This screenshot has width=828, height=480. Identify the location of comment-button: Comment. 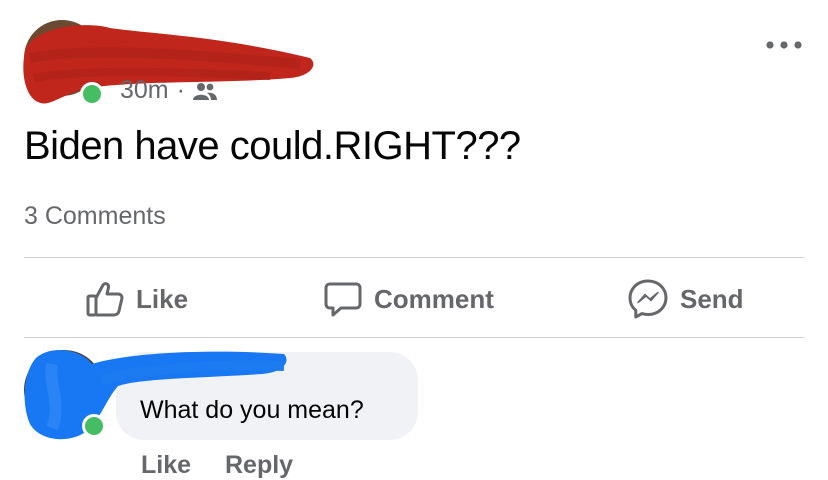
(409, 299).